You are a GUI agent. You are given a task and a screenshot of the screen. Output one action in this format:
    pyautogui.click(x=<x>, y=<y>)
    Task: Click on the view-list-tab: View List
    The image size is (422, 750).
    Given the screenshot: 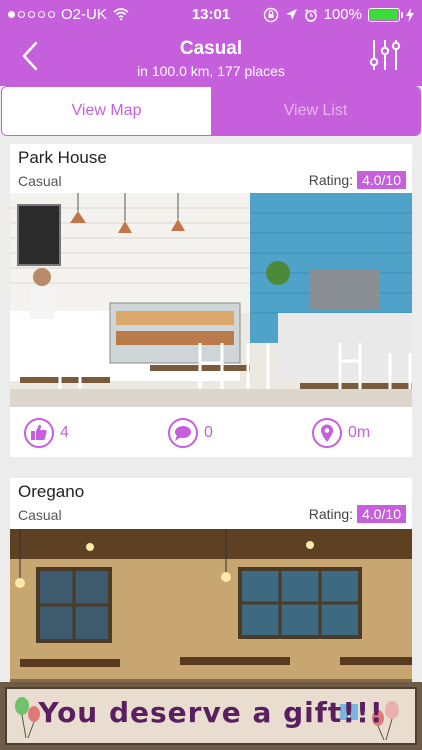 What is the action you would take?
    pyautogui.click(x=315, y=111)
    